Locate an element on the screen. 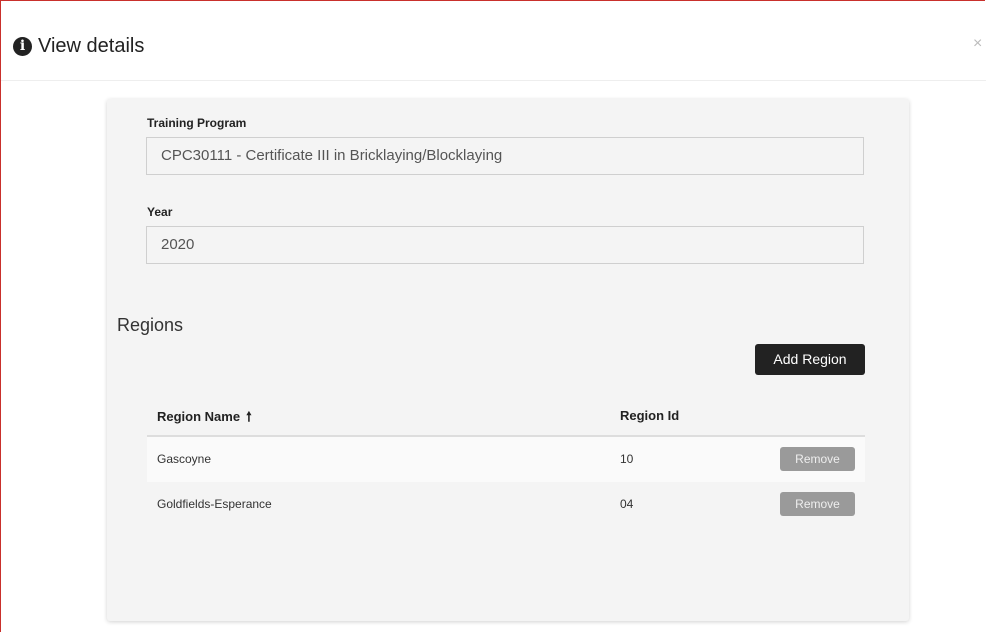  table-row: Gascoyne 10 Remove is located at coordinates (506, 459).